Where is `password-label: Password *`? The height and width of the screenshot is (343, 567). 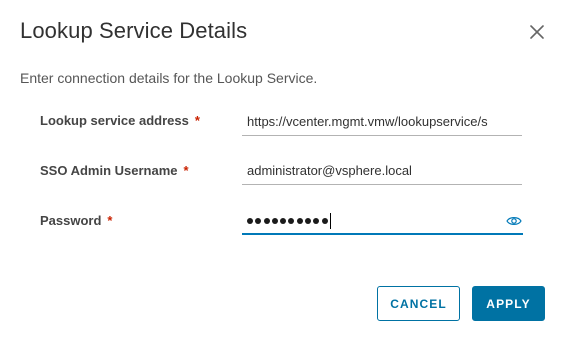
password-label: Password * is located at coordinates (76, 220).